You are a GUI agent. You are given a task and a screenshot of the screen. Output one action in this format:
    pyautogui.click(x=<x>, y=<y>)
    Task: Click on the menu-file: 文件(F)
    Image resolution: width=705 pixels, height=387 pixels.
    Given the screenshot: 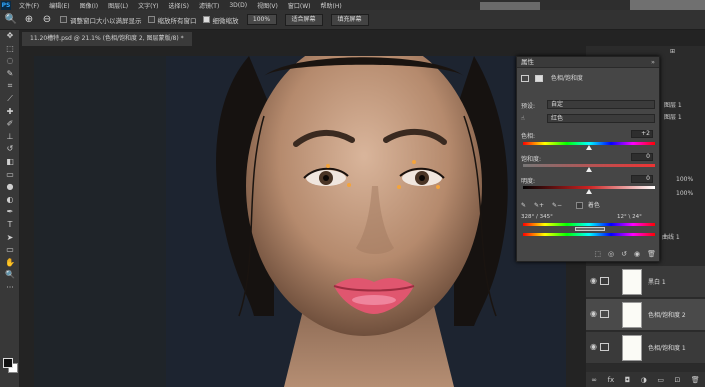 What is the action you would take?
    pyautogui.click(x=29, y=5)
    